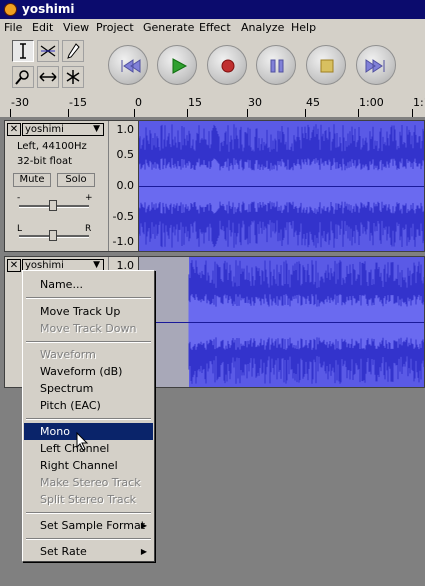  Describe the element at coordinates (128, 65) in the screenshot. I see `skip-start-icon` at that location.